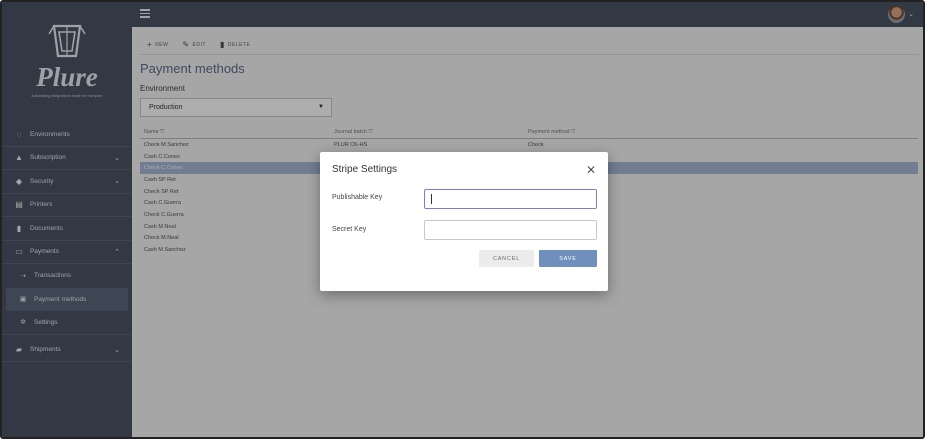  I want to click on cancel-button: CANCEL, so click(506, 258).